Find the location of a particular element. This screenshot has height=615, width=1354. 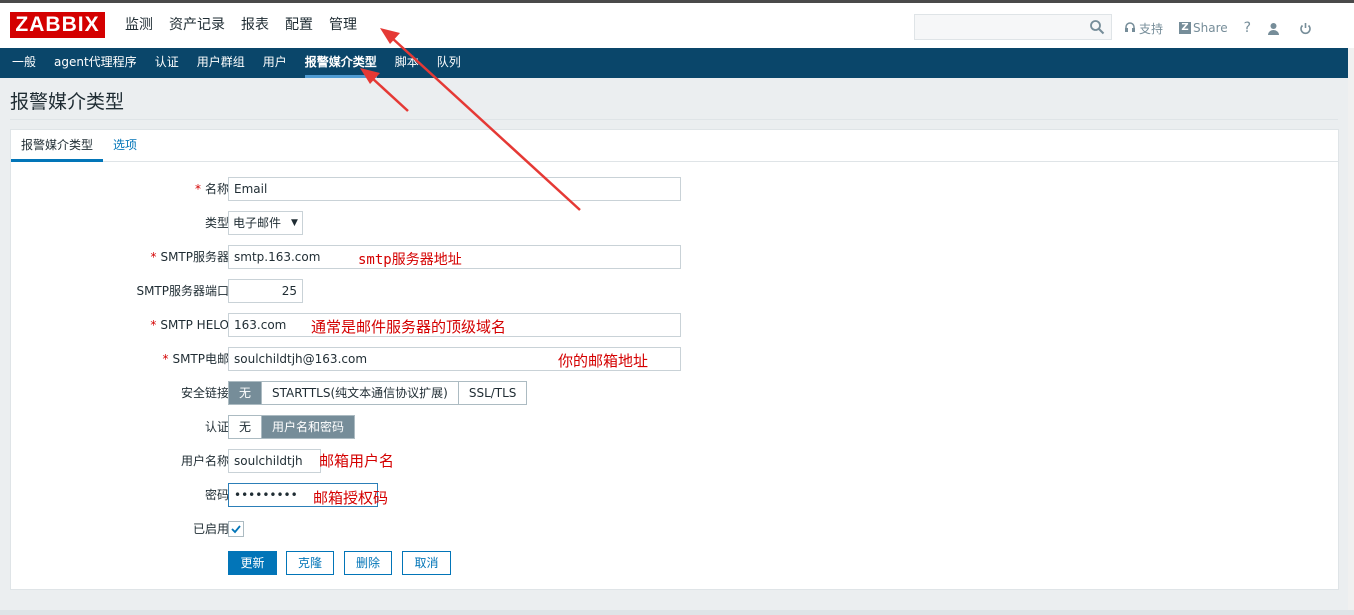

auth-password-option: 用户名和密码 is located at coordinates (308, 427).